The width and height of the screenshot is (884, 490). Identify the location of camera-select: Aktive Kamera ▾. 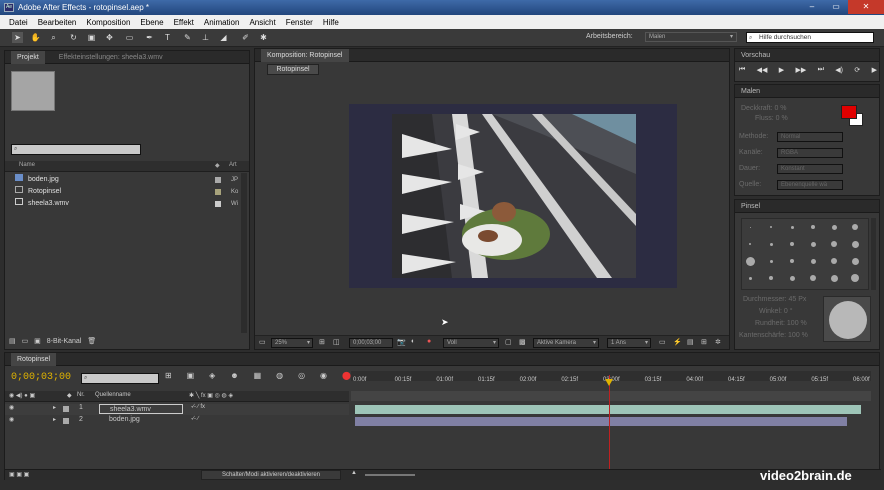
(566, 343).